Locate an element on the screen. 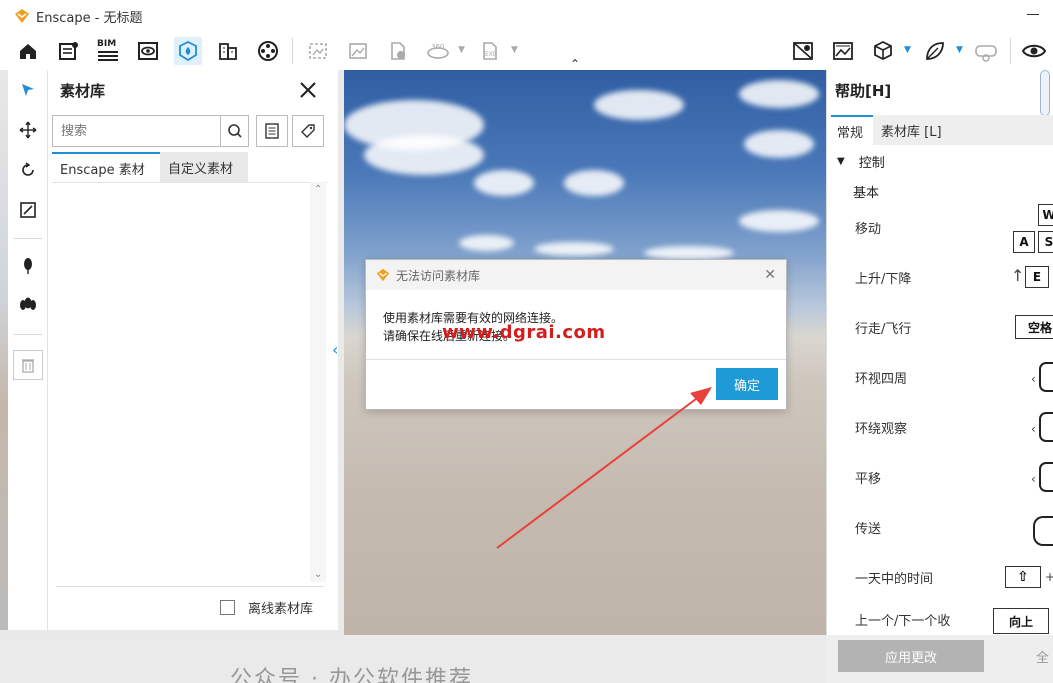  apply-changes-button: 应用更改 is located at coordinates (911, 656).